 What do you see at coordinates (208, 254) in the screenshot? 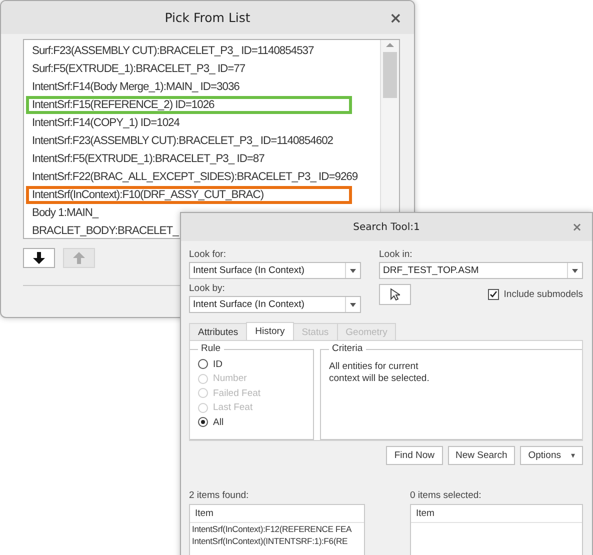
I see `field-label: Look for:` at bounding box center [208, 254].